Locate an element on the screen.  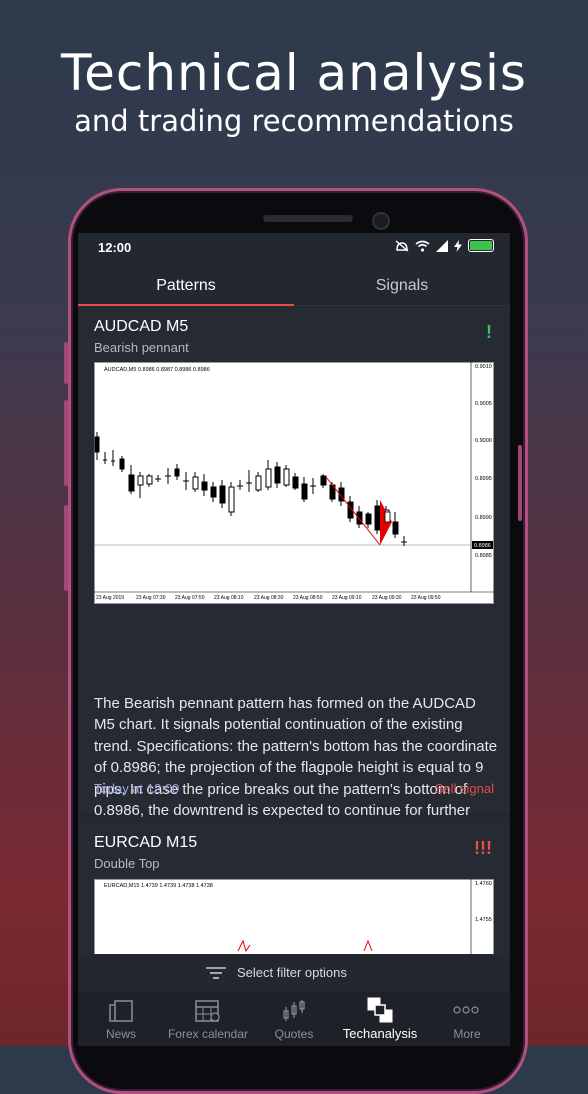
filter-icon is located at coordinates (216, 973).